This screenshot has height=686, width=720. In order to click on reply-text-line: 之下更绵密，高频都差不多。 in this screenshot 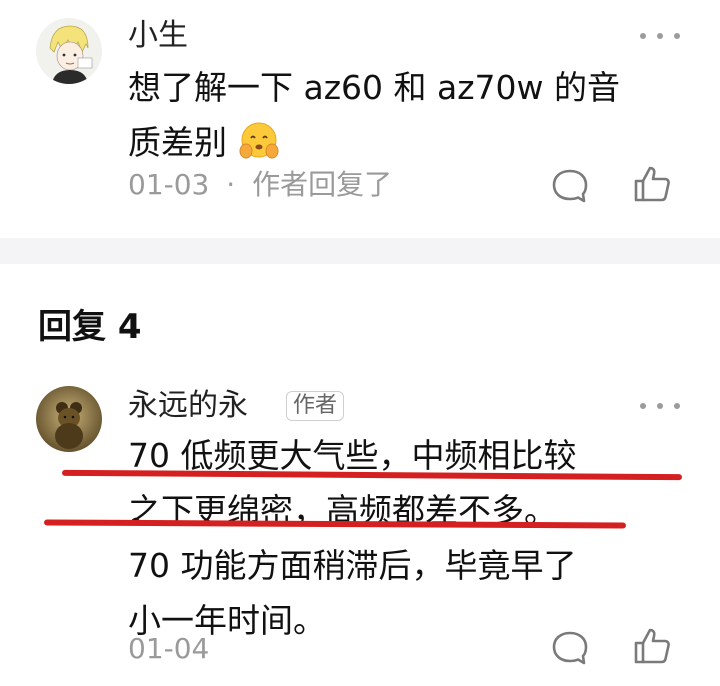, I will do `click(342, 510)`.